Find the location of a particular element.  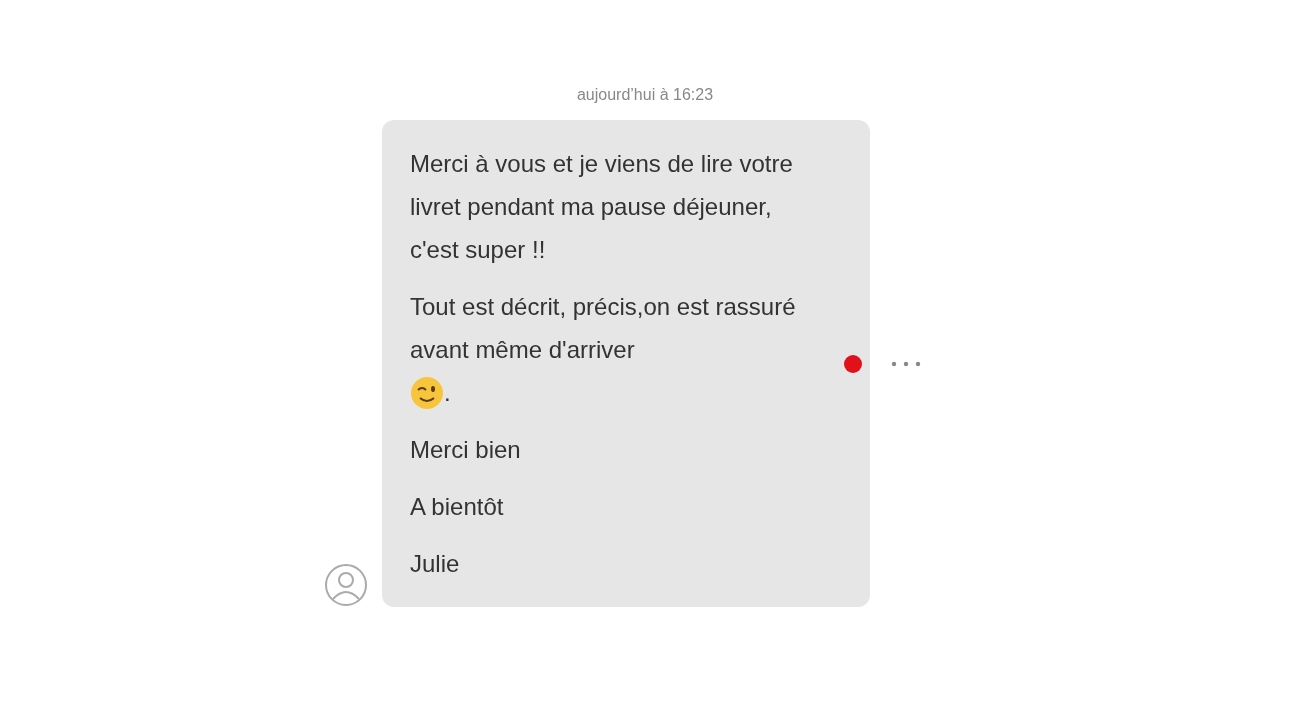

message-text: Merci à vous et je viens de lire votre livret pendant ma pause déjeuner, c'est super !! is located at coordinates (602, 207).